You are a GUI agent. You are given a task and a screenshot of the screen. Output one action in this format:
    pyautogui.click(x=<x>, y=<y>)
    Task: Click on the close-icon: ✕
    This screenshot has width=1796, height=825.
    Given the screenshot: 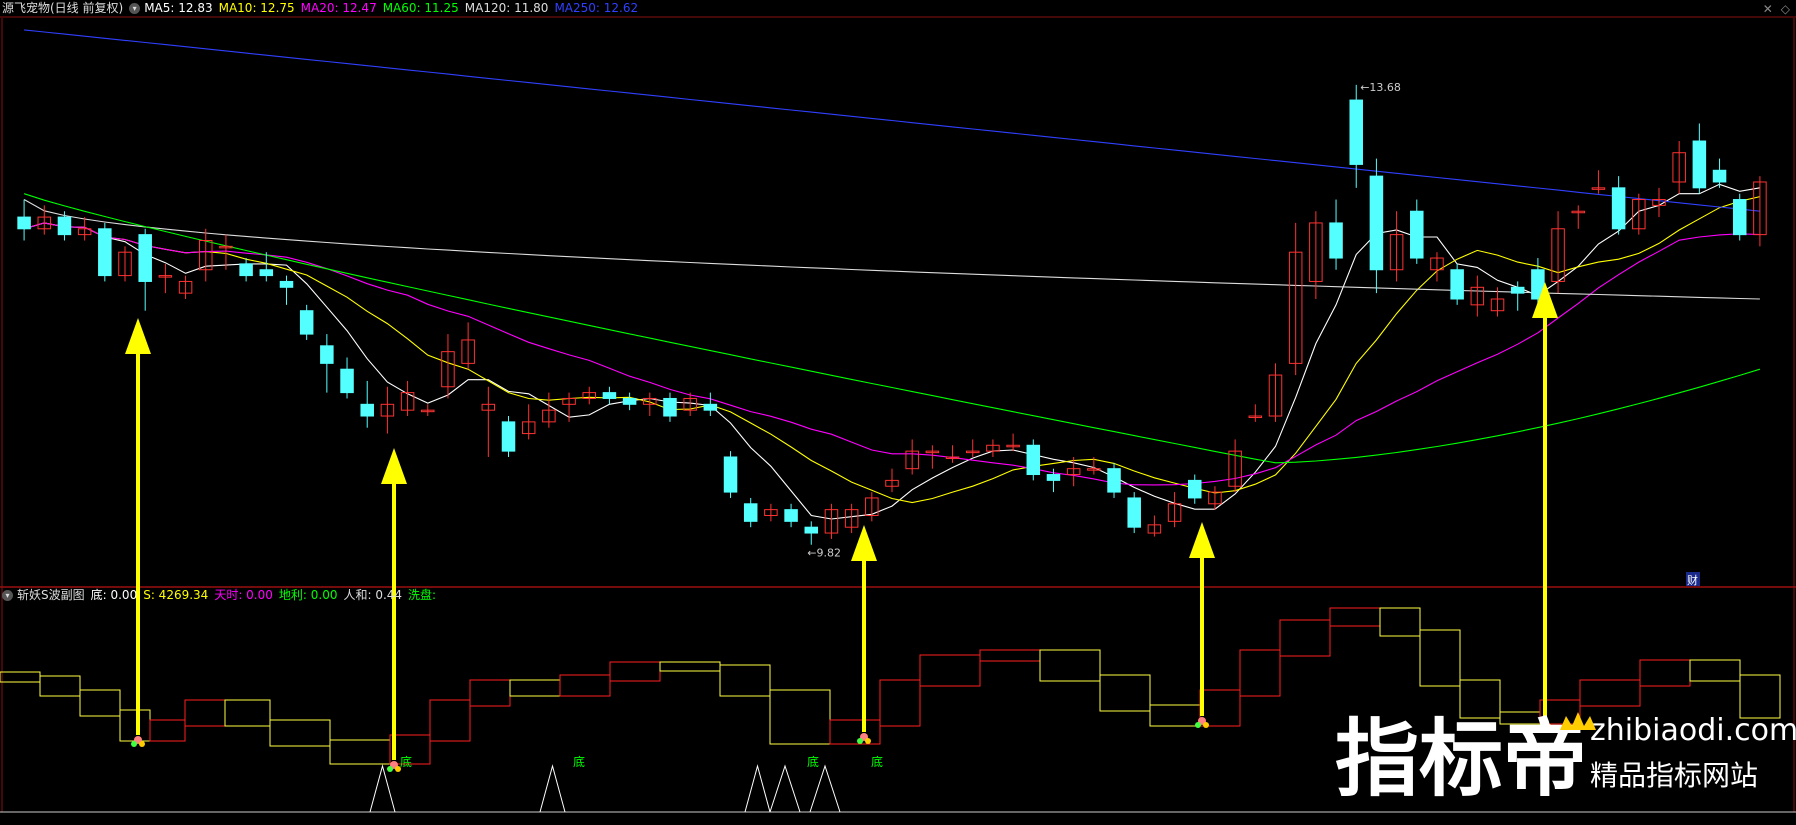 What is the action you would take?
    pyautogui.click(x=1768, y=9)
    